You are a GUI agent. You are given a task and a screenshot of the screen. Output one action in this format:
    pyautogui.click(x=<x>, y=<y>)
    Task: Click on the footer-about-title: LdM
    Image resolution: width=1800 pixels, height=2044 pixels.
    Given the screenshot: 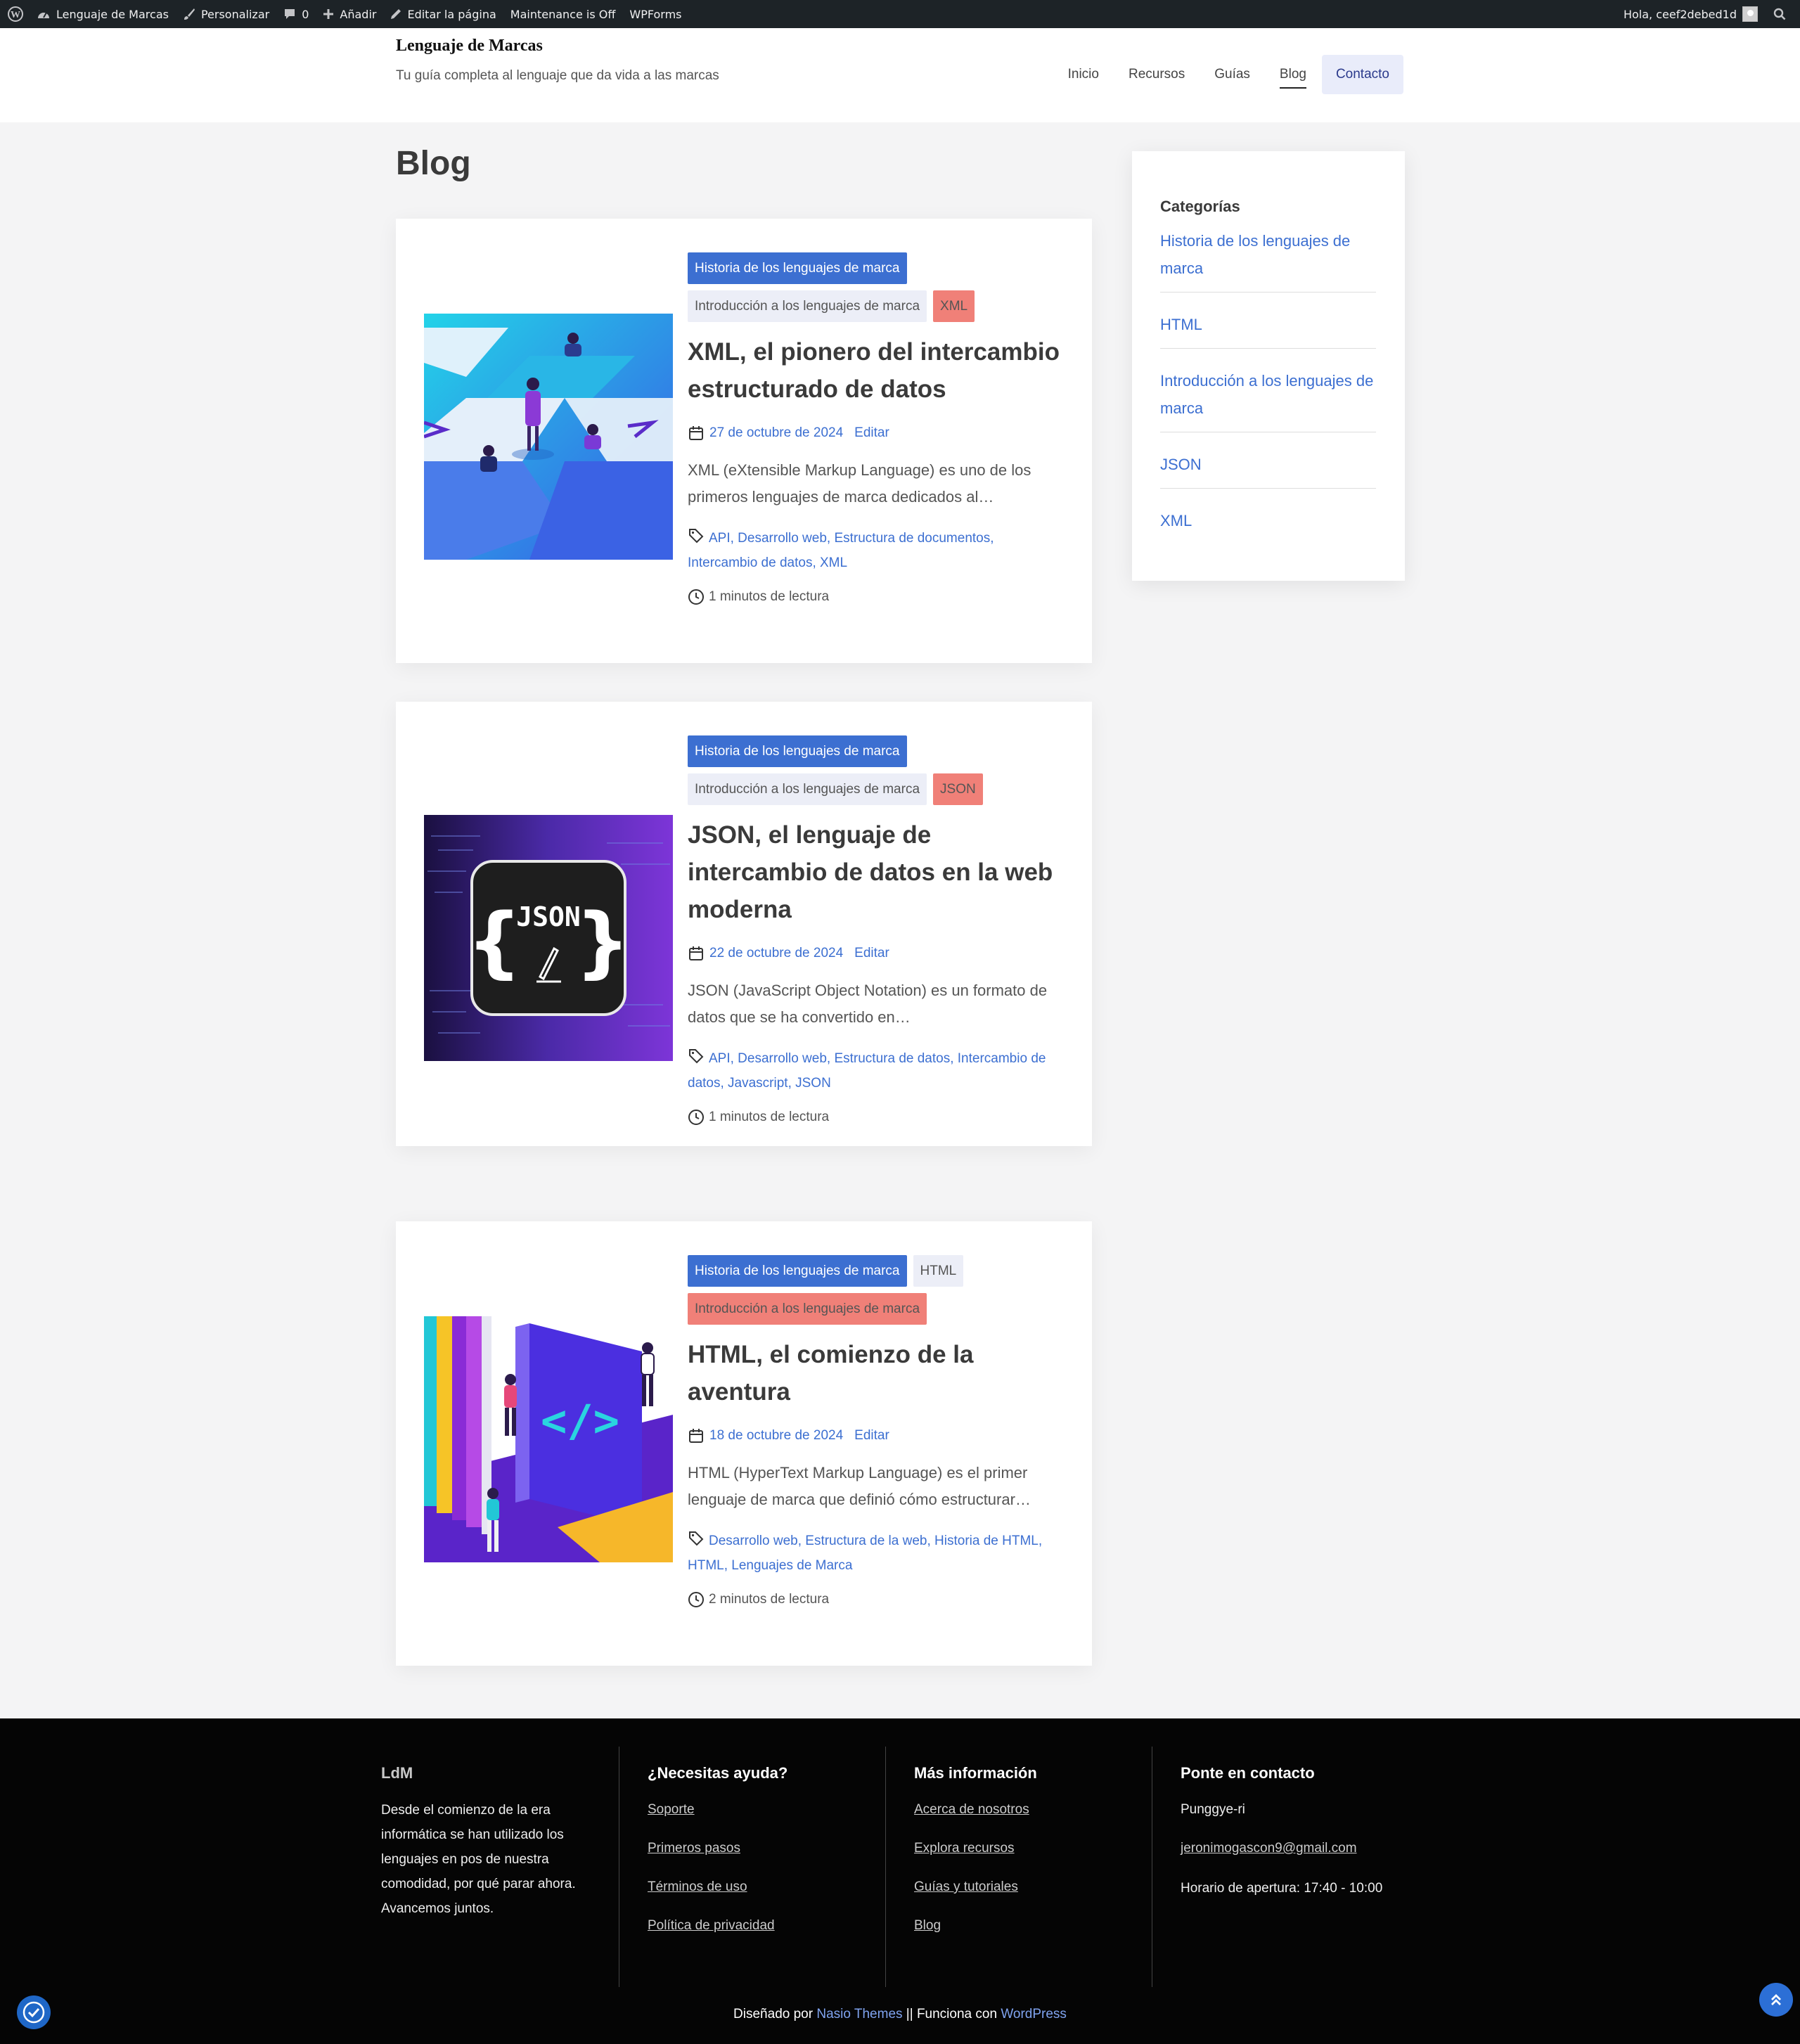 What is the action you would take?
    pyautogui.click(x=397, y=1773)
    